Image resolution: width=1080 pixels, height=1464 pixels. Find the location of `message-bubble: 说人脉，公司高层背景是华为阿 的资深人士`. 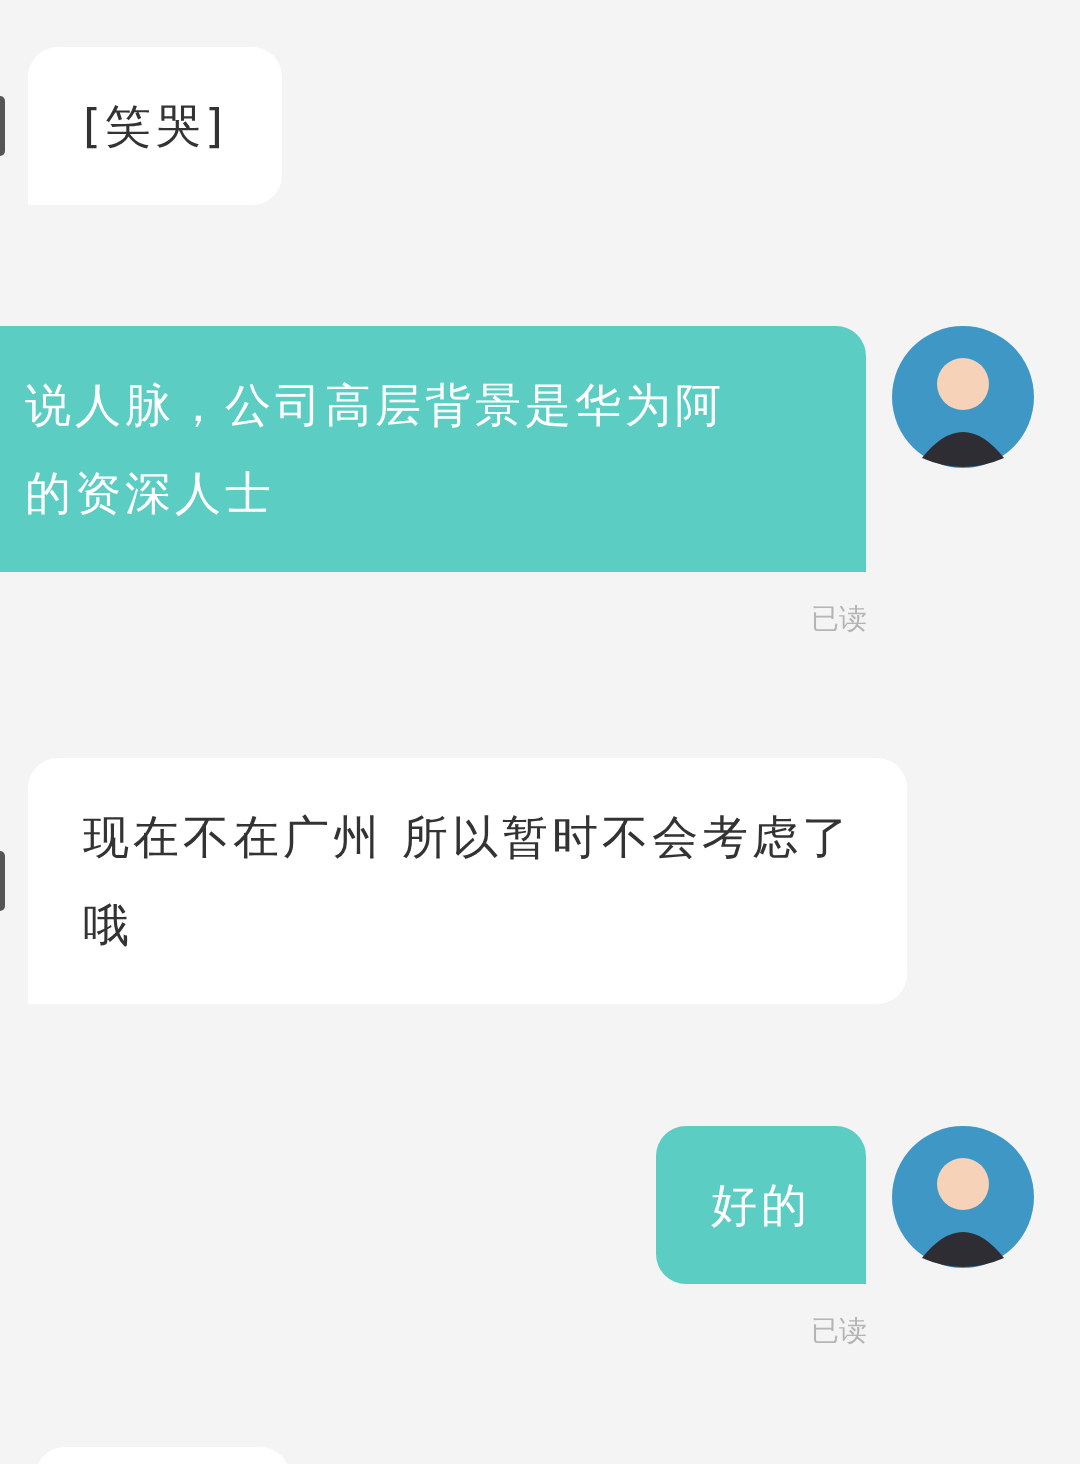

message-bubble: 说人脉，公司高层背景是华为阿 的资深人士 is located at coordinates (433, 449).